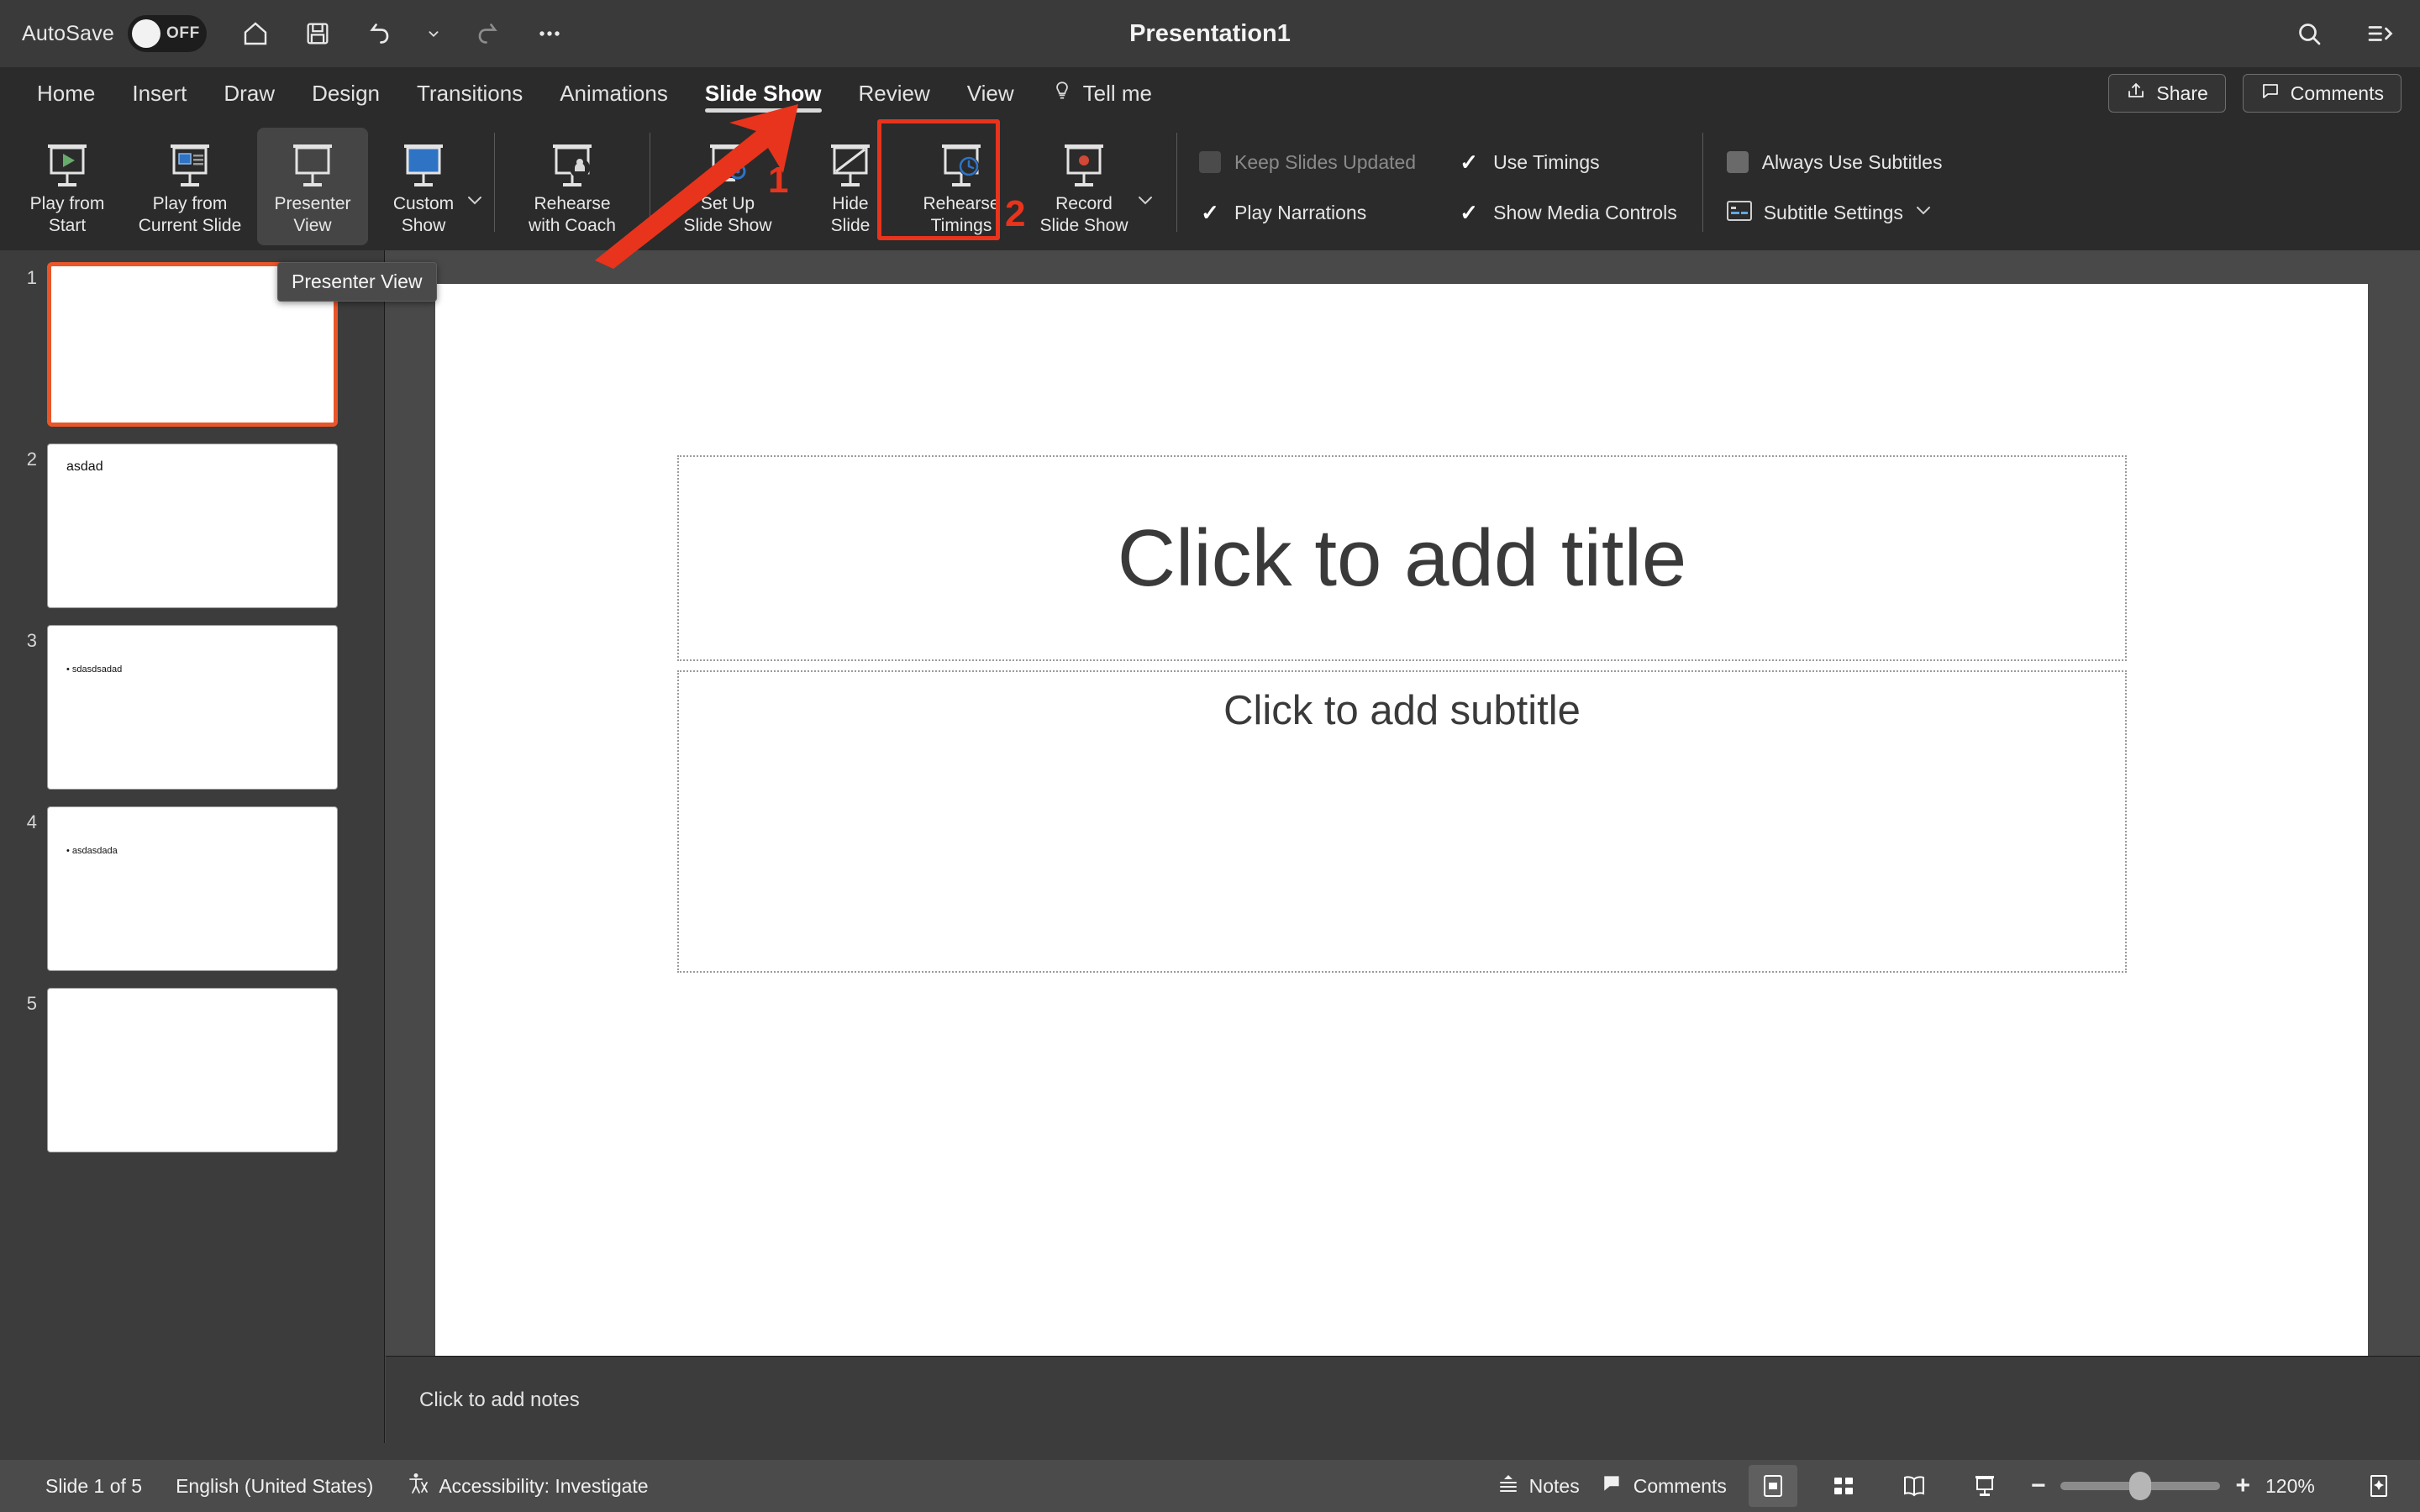  Describe the element at coordinates (1402, 821) in the screenshot. I see `subtitle-placeholder: Click to add subtitle` at that location.